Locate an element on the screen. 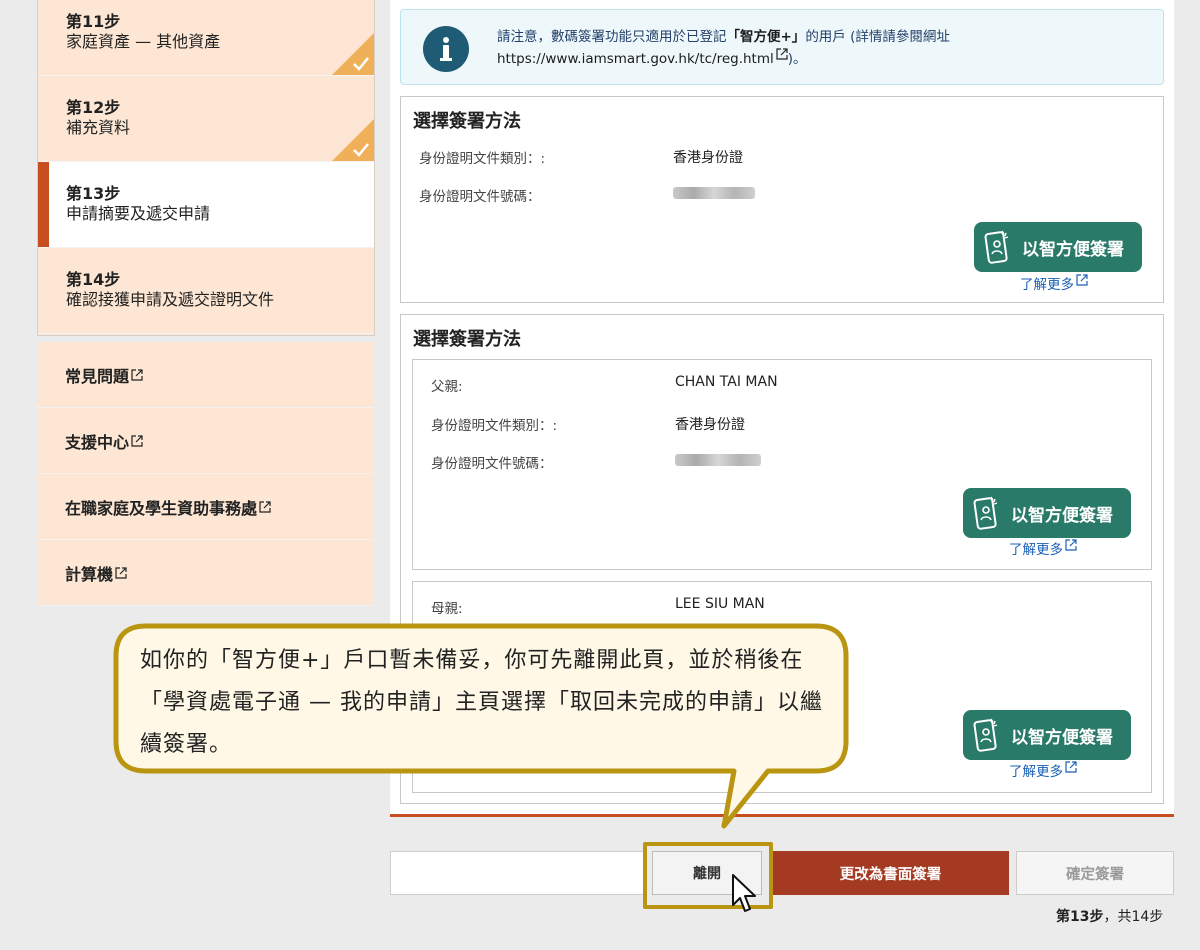  link-label: 支援中心 is located at coordinates (97, 442).